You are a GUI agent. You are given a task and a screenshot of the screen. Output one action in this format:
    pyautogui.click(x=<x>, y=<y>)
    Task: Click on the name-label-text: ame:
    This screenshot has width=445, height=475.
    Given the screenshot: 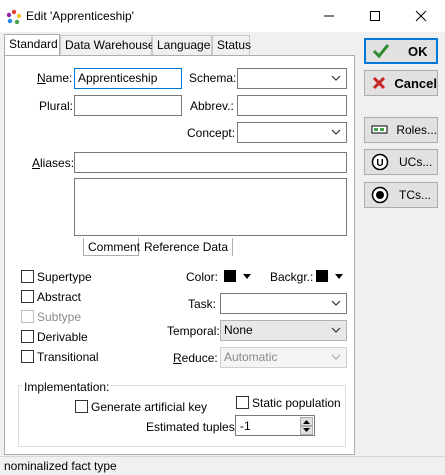 What is the action you would take?
    pyautogui.click(x=59, y=78)
    